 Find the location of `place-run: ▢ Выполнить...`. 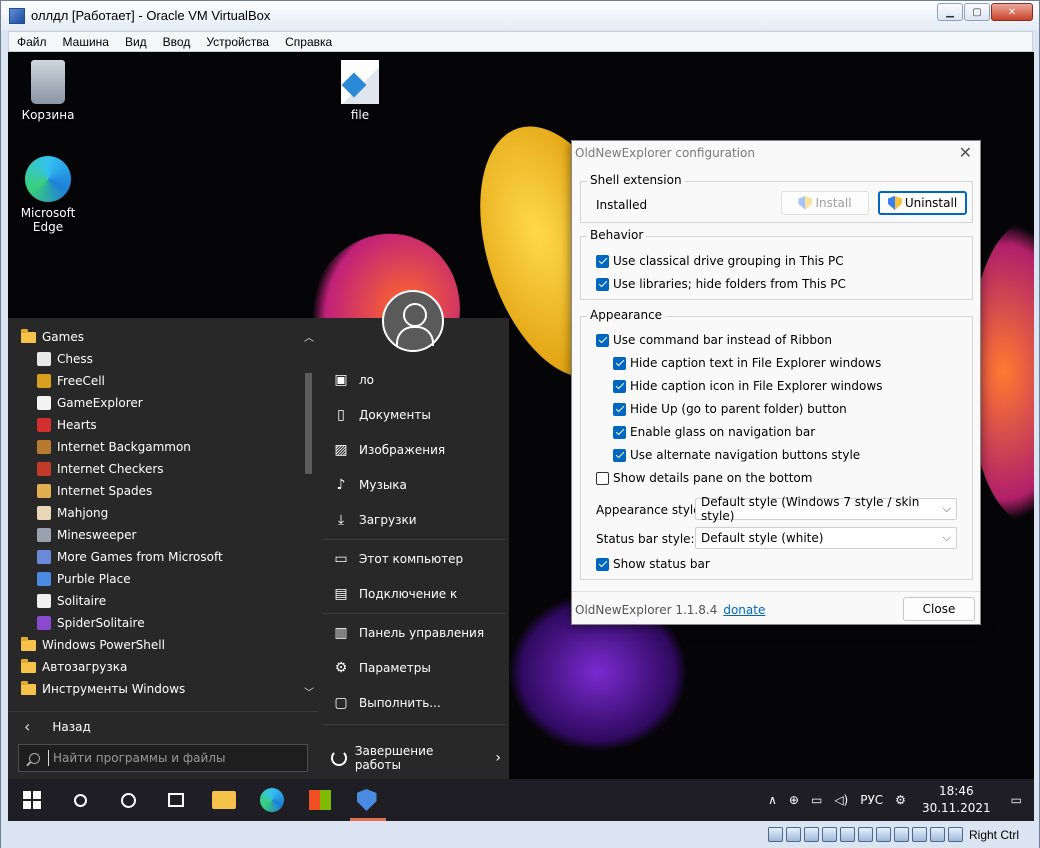

place-run: ▢ Выполнить... is located at coordinates (416, 702).